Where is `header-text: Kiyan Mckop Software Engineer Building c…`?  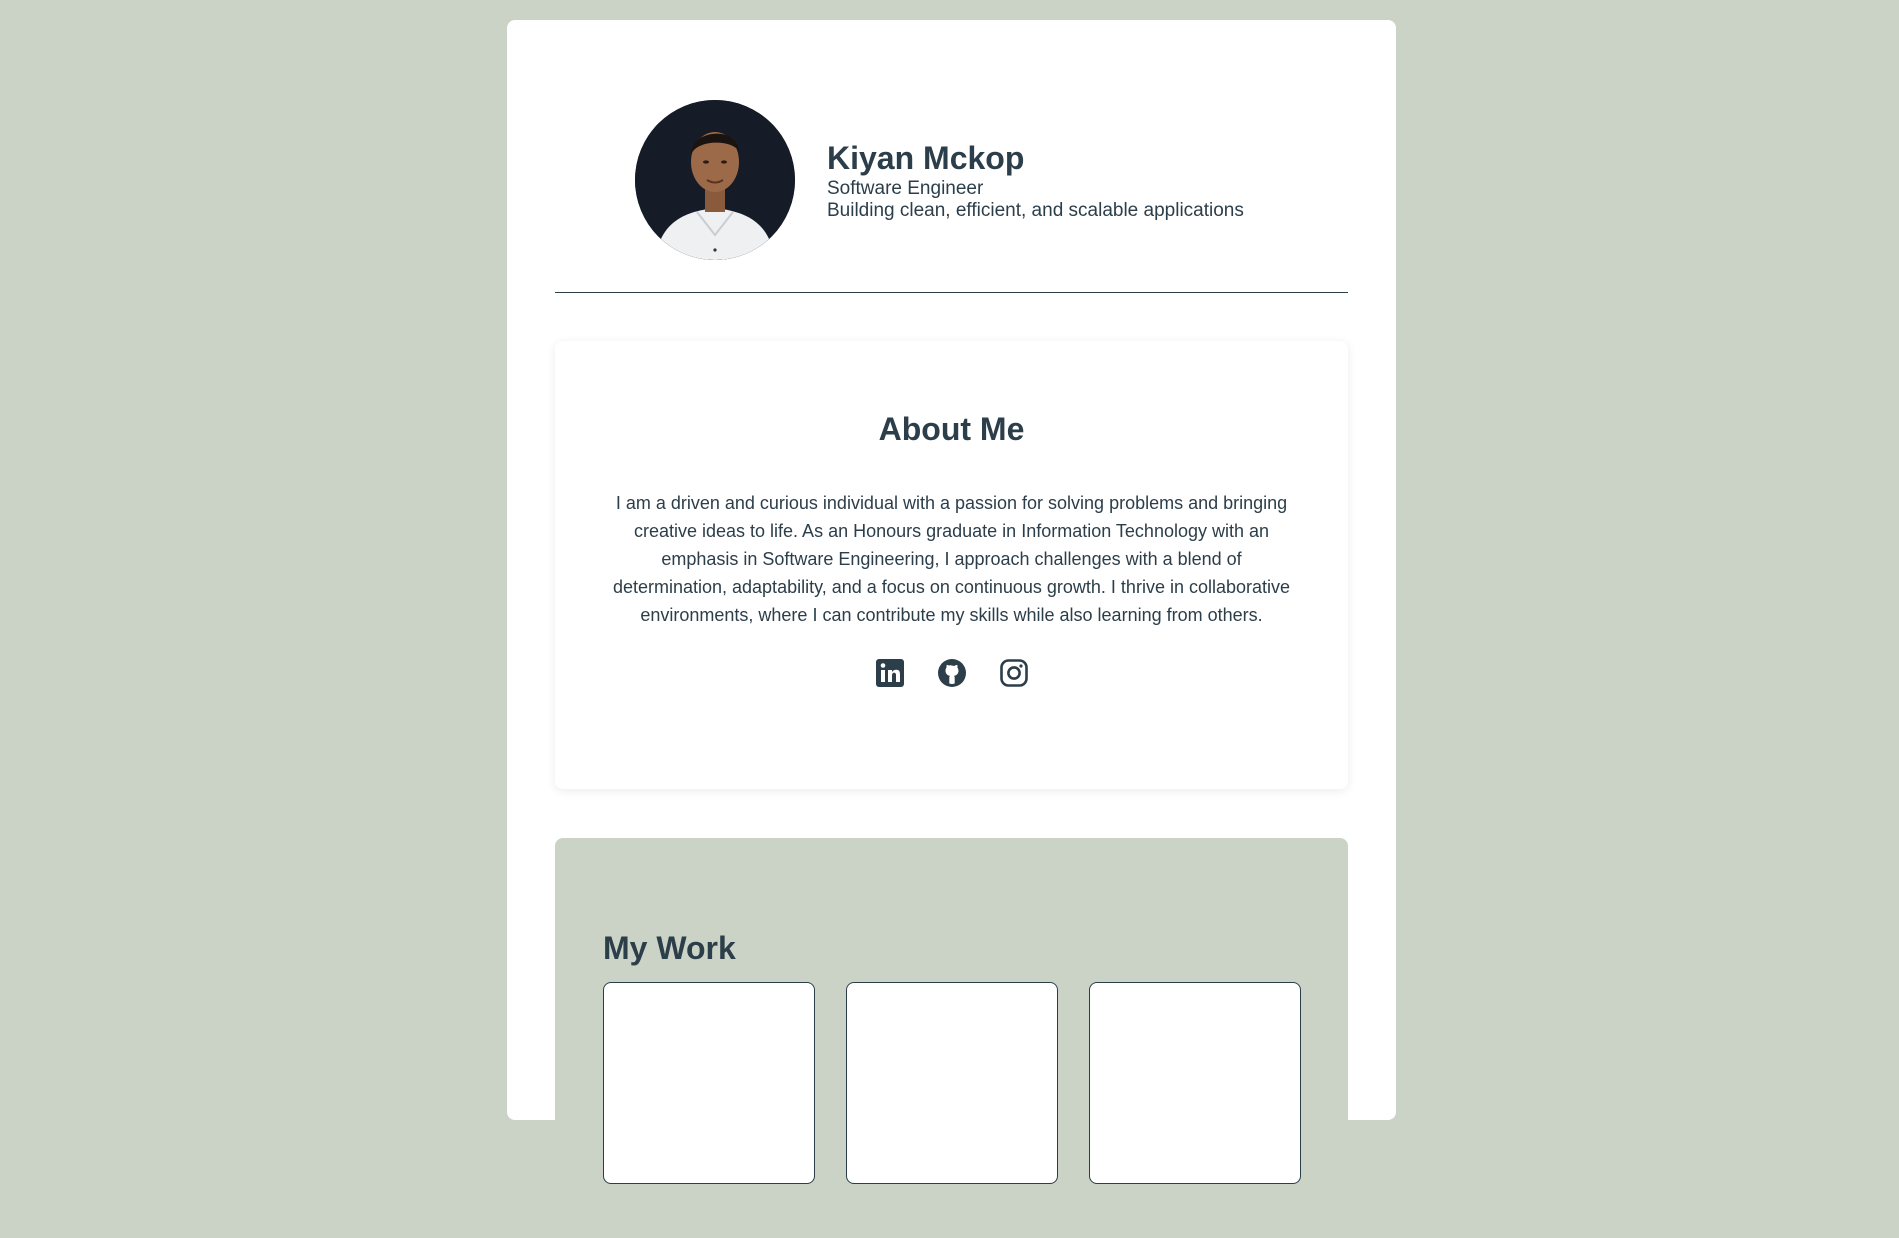 header-text: Kiyan Mckop Software Engineer Building c… is located at coordinates (1035, 180).